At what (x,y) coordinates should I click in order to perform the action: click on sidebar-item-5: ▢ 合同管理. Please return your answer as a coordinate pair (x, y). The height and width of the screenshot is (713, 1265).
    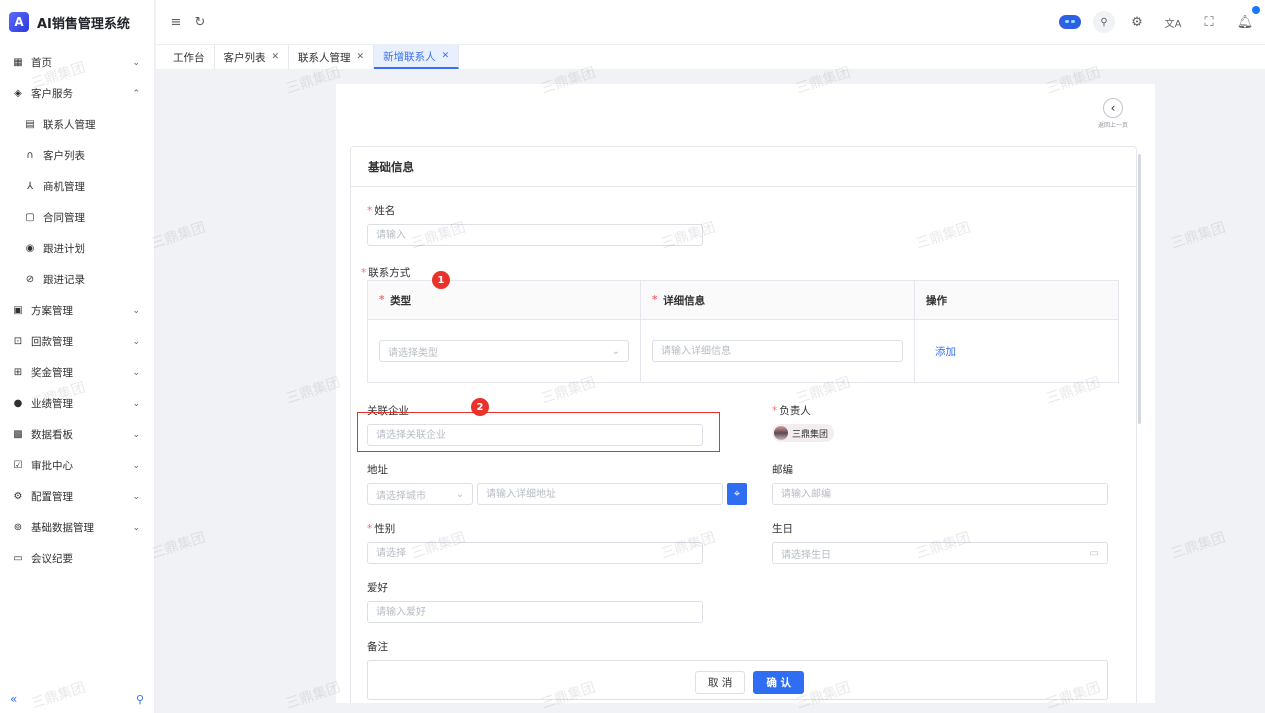
    Looking at the image, I should click on (77, 217).